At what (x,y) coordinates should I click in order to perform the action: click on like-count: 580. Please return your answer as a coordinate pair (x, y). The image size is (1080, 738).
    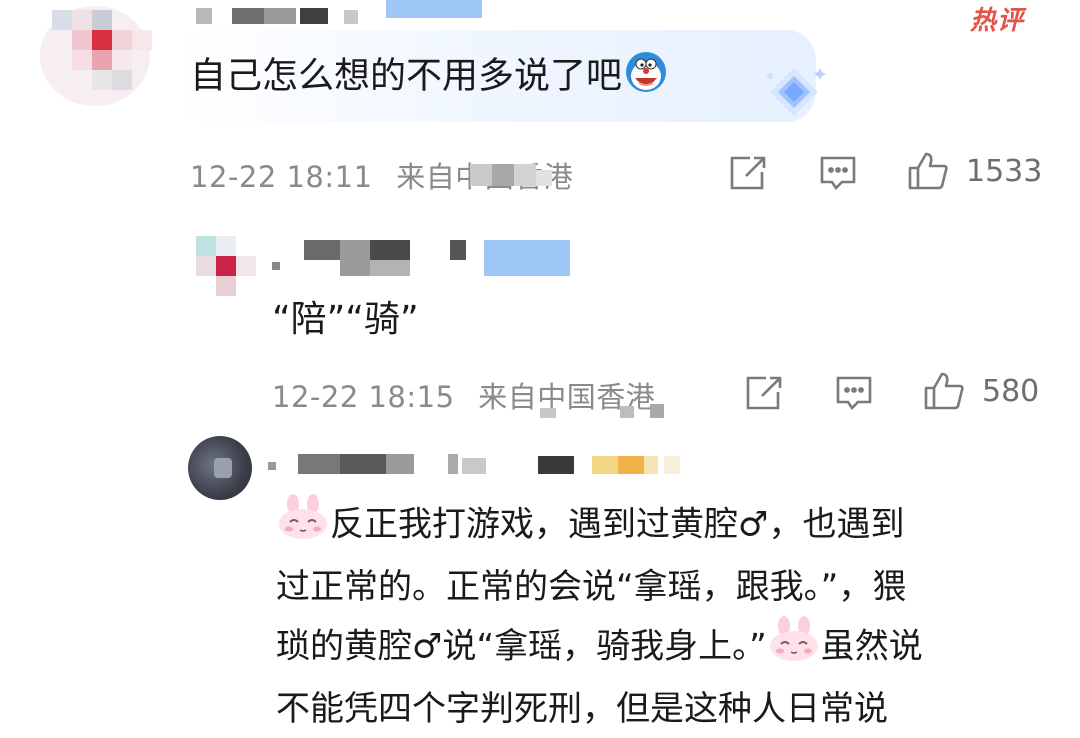
    Looking at the image, I should click on (1011, 391).